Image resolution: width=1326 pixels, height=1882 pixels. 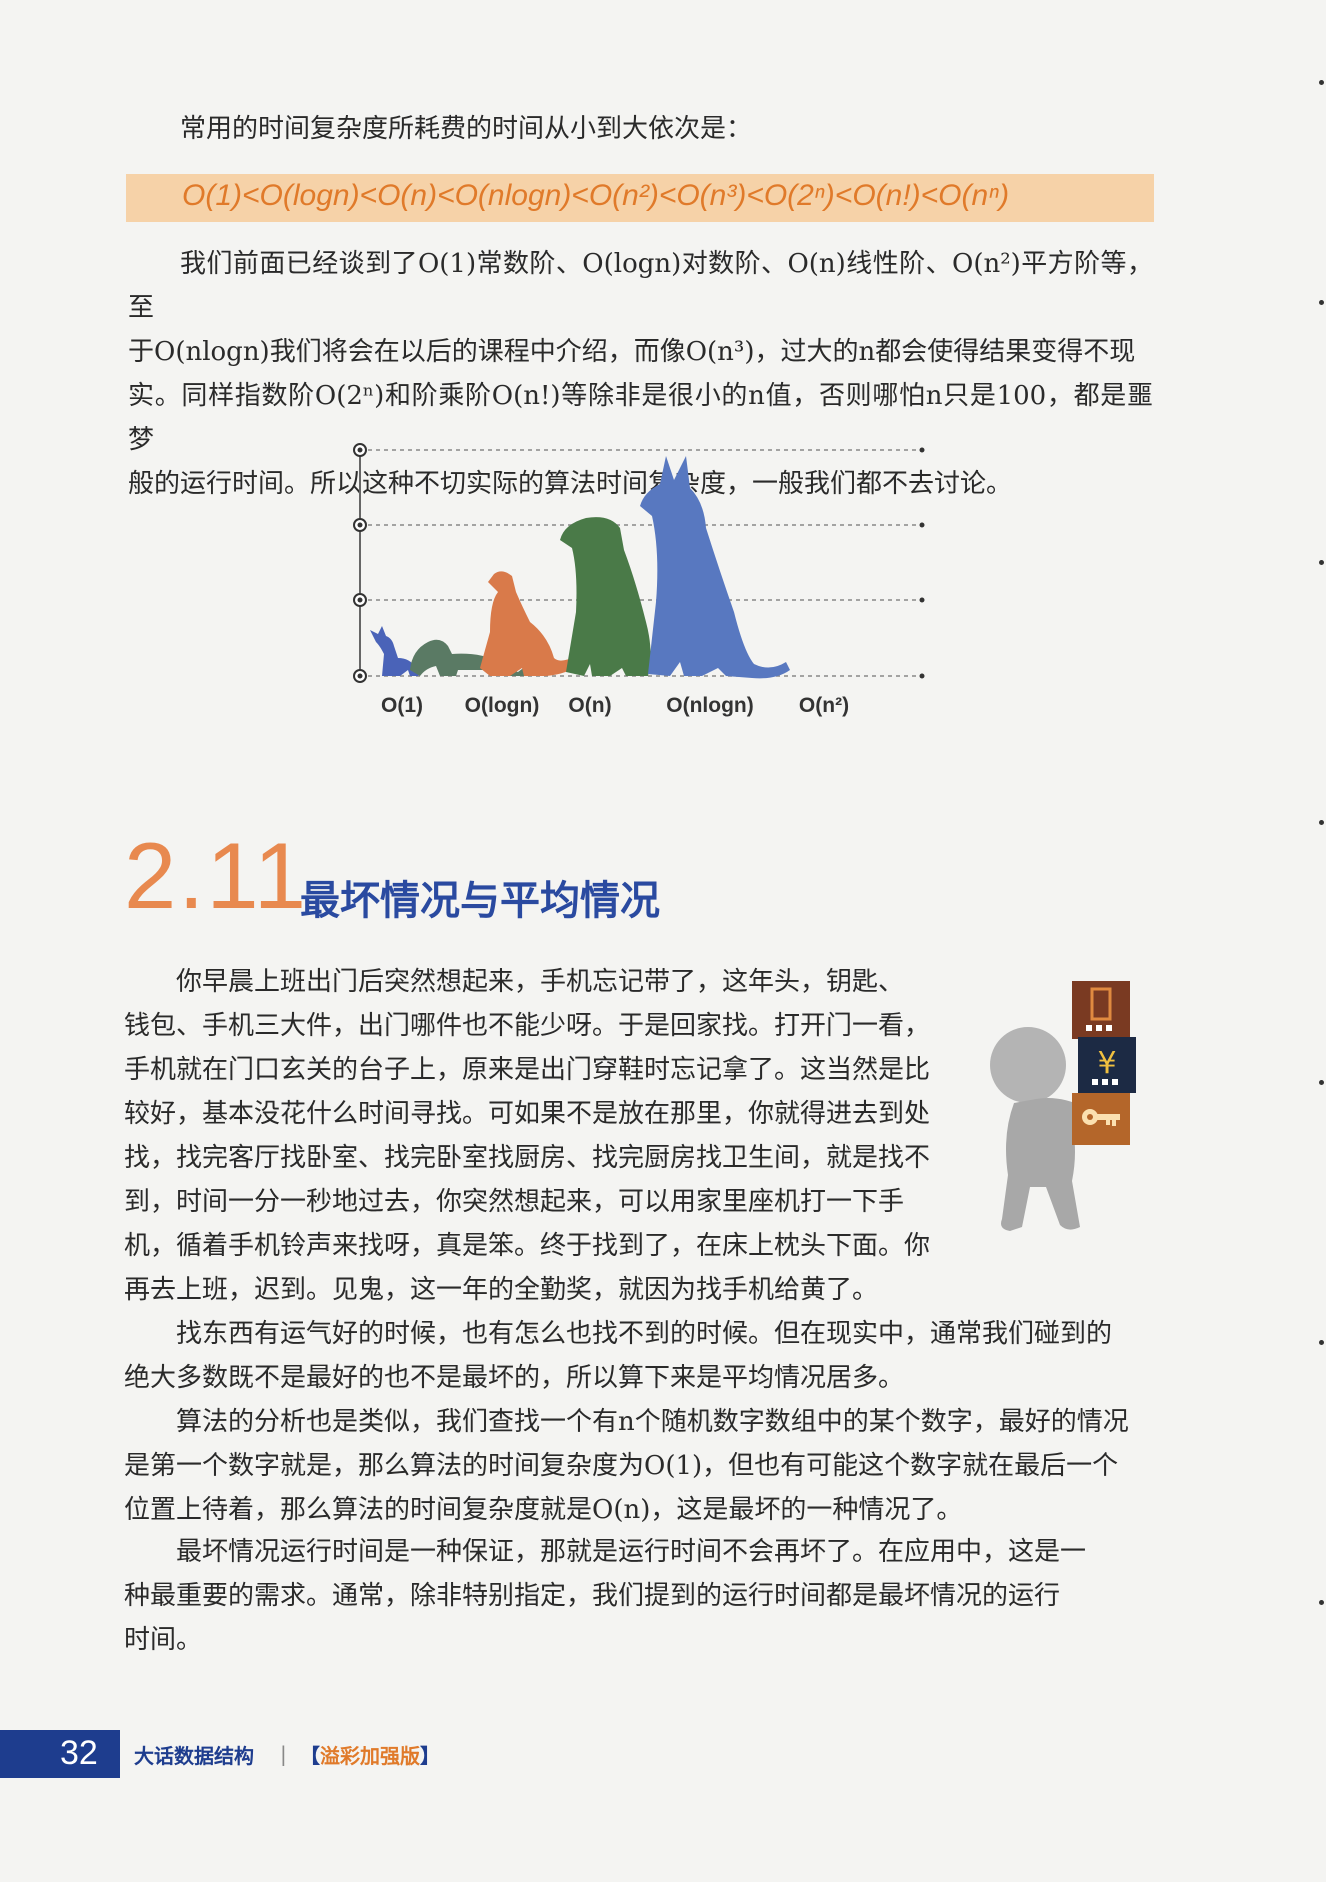 What do you see at coordinates (527, 1246) in the screenshot?
I see `text-line: 机，循着手机铃声来找呀，真是笨。终于找到了，在床上枕头下面。你` at bounding box center [527, 1246].